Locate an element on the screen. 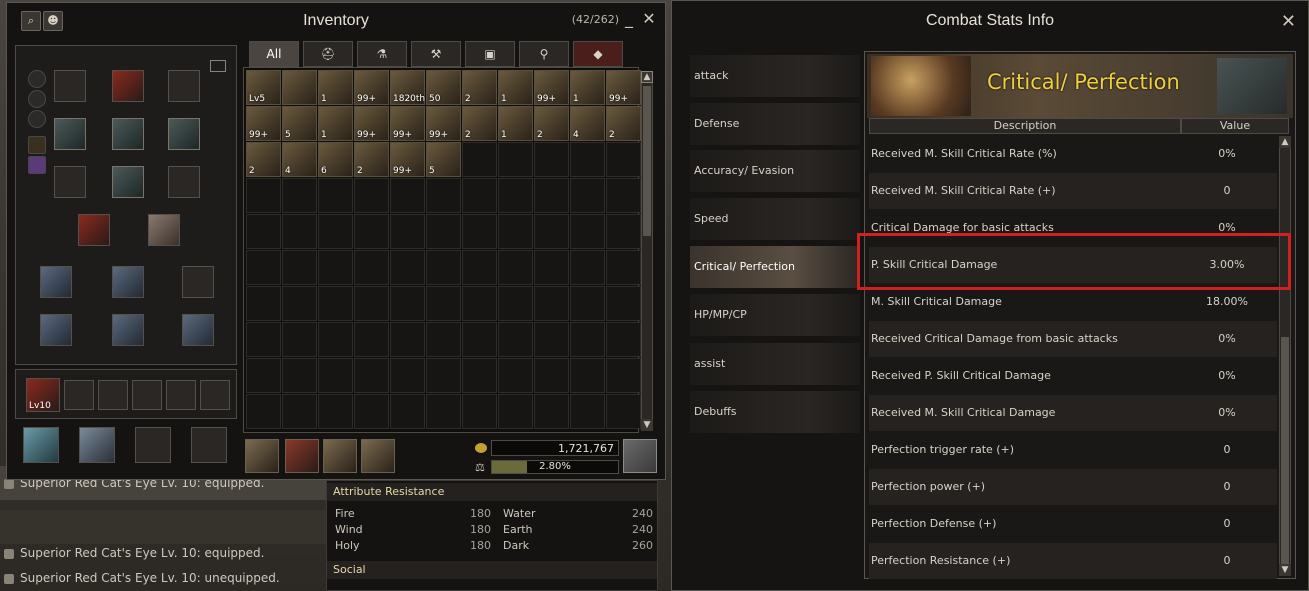  enchant-button is located at coordinates (378, 456).